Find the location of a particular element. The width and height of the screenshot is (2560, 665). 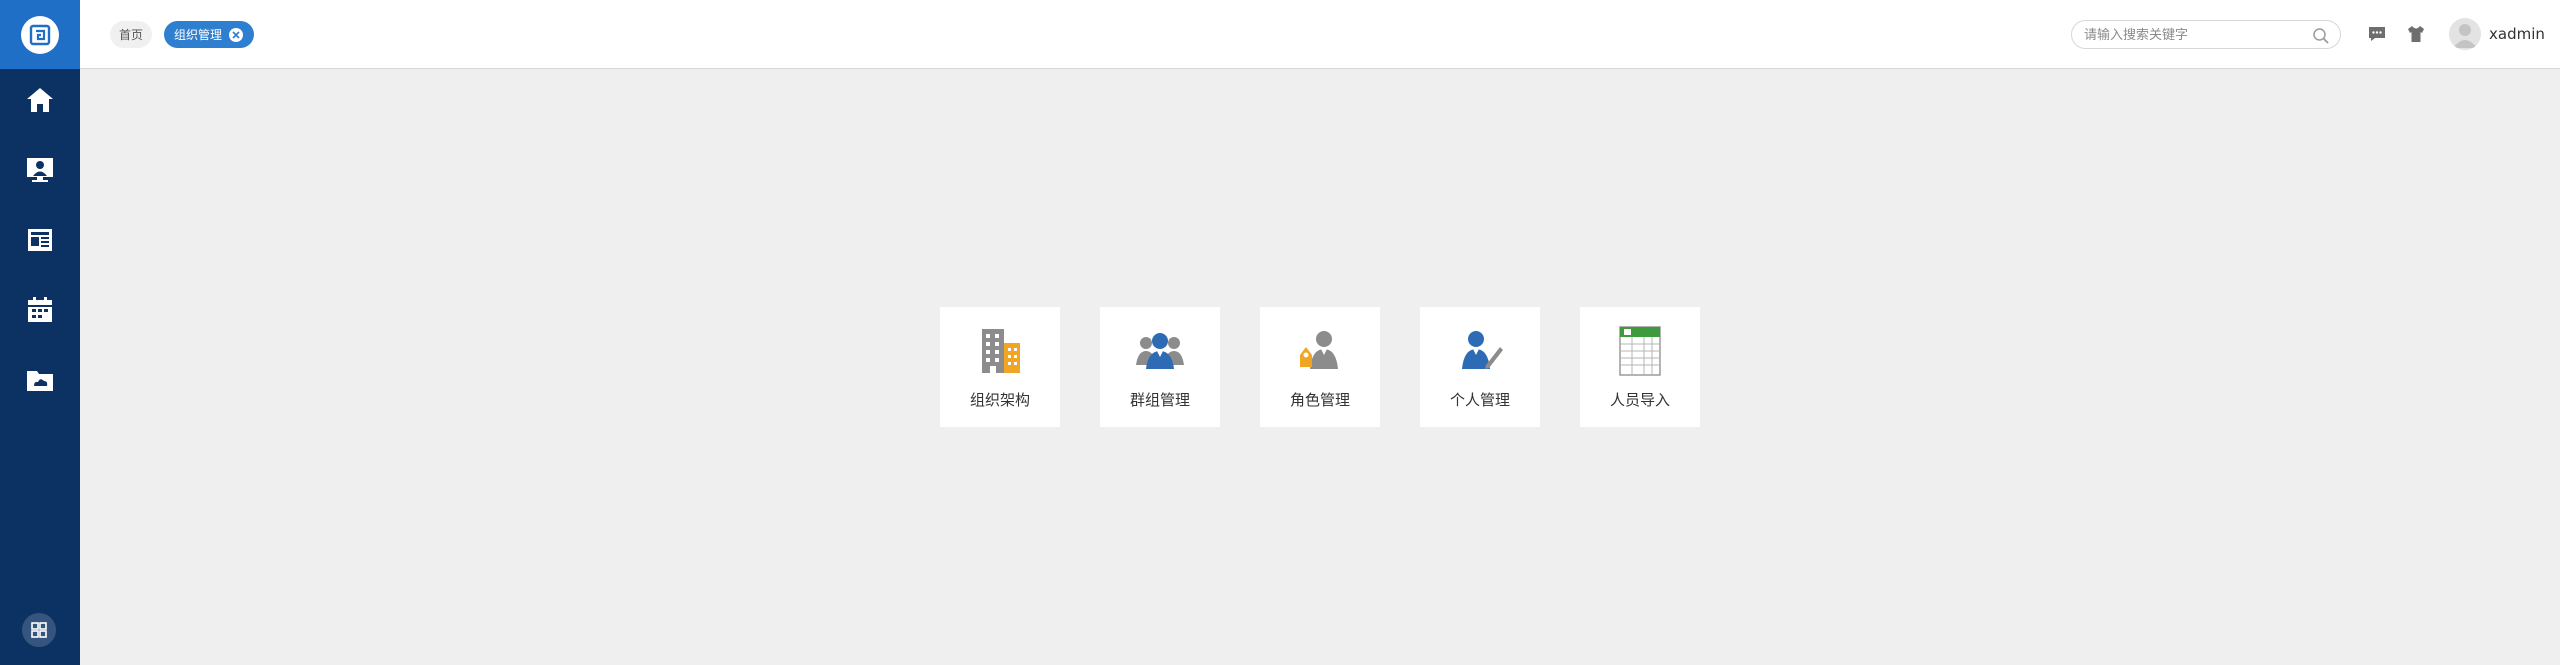

user-menu: xadmin is located at coordinates (2497, 34).